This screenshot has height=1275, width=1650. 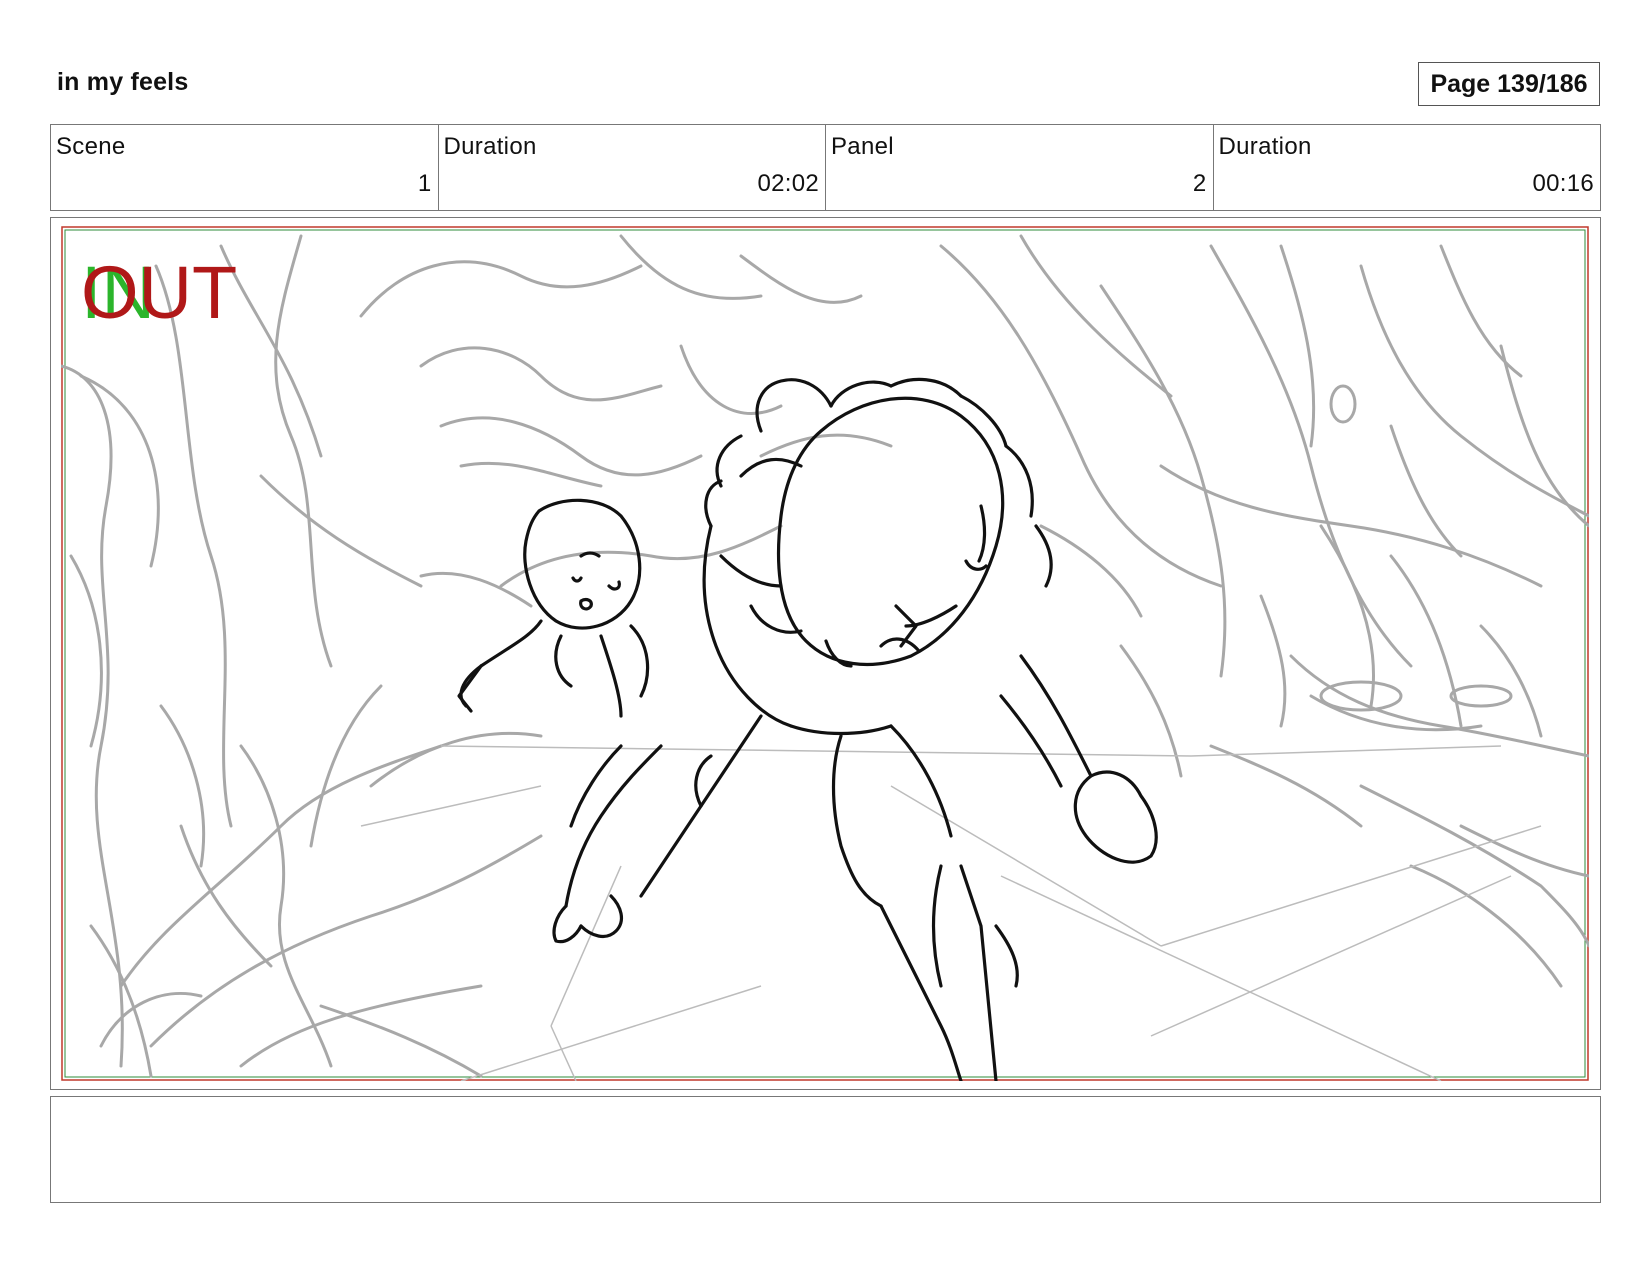 I want to click on scene-duration-label: Duration, so click(x=490, y=146).